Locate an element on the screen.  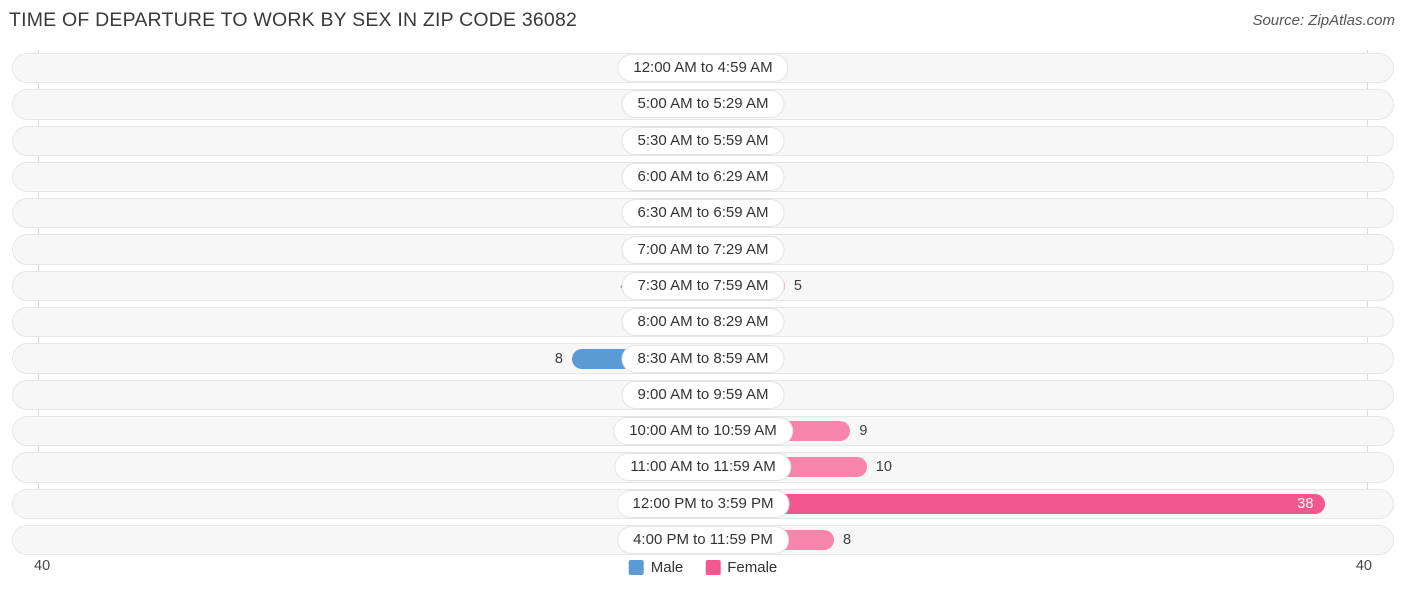
category-label: 12:00 PM to 3:59 PM is located at coordinates (703, 503).